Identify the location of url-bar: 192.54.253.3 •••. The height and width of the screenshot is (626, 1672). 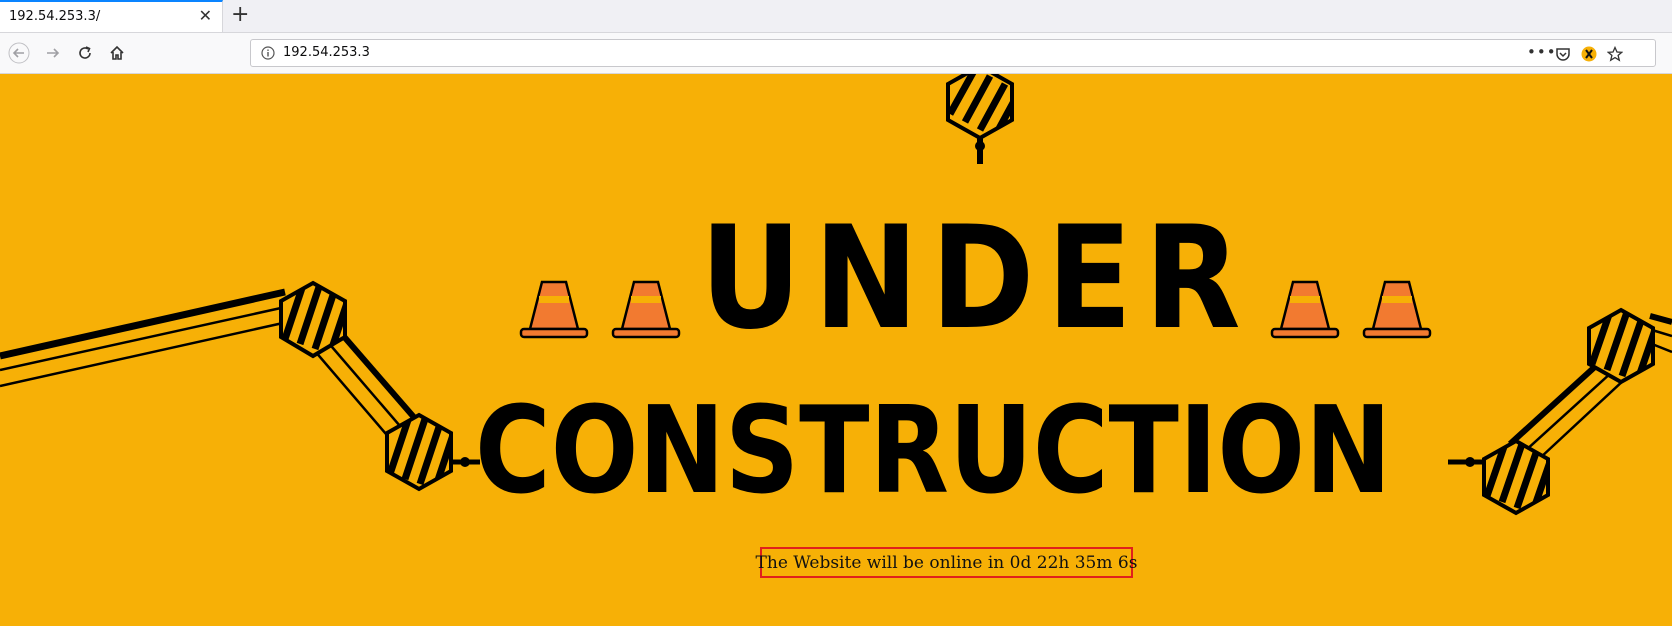
(953, 53).